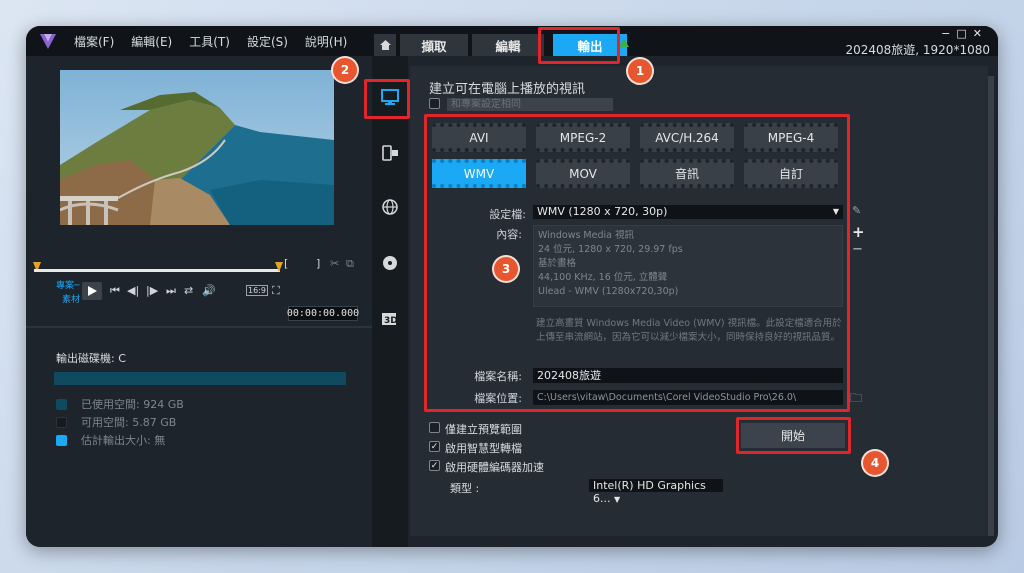  What do you see at coordinates (387, 99) in the screenshot?
I see `highlight-computer-output` at bounding box center [387, 99].